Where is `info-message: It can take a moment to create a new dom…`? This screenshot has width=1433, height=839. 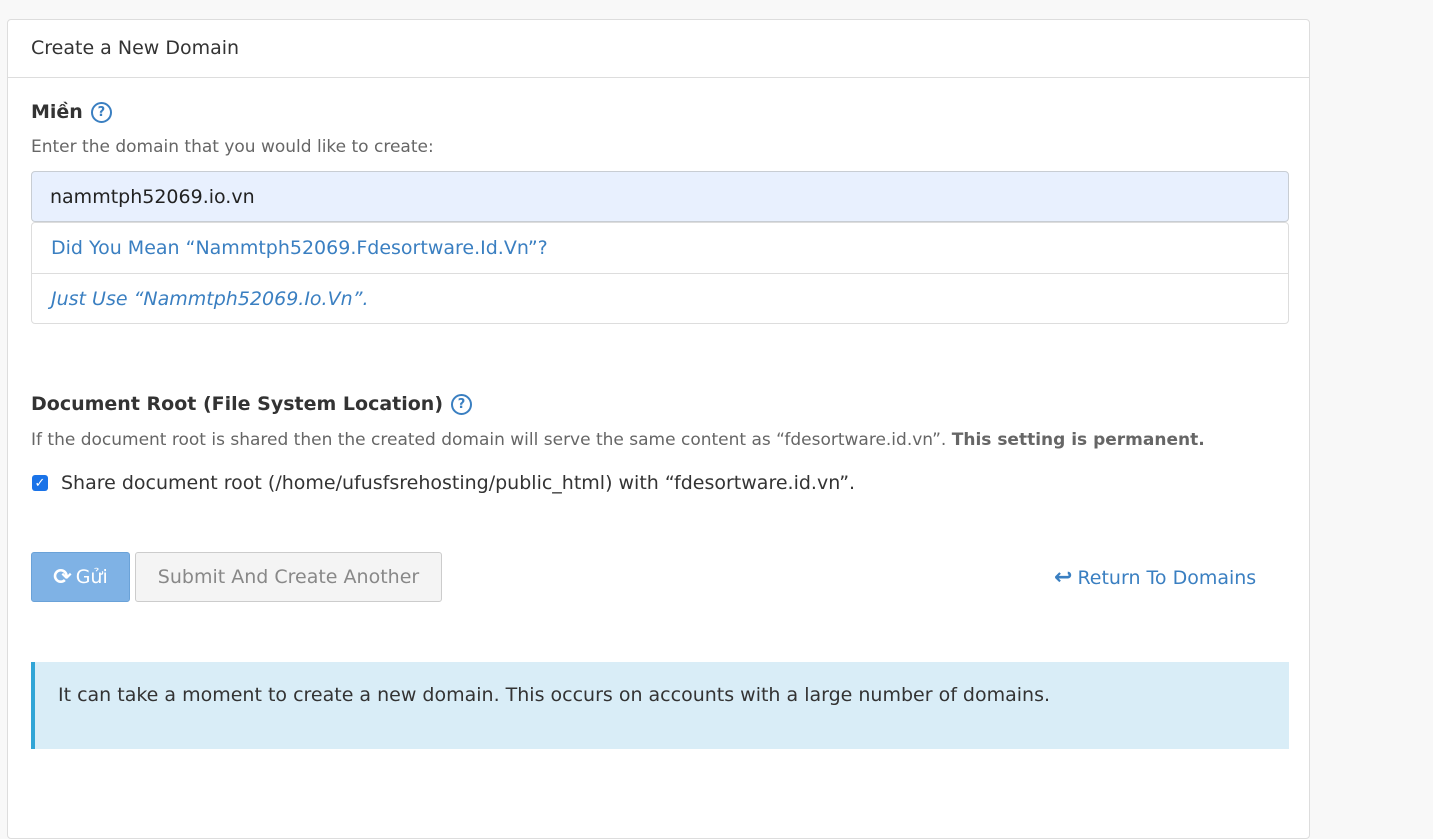
info-message: It can take a moment to create a new dom… is located at coordinates (554, 695).